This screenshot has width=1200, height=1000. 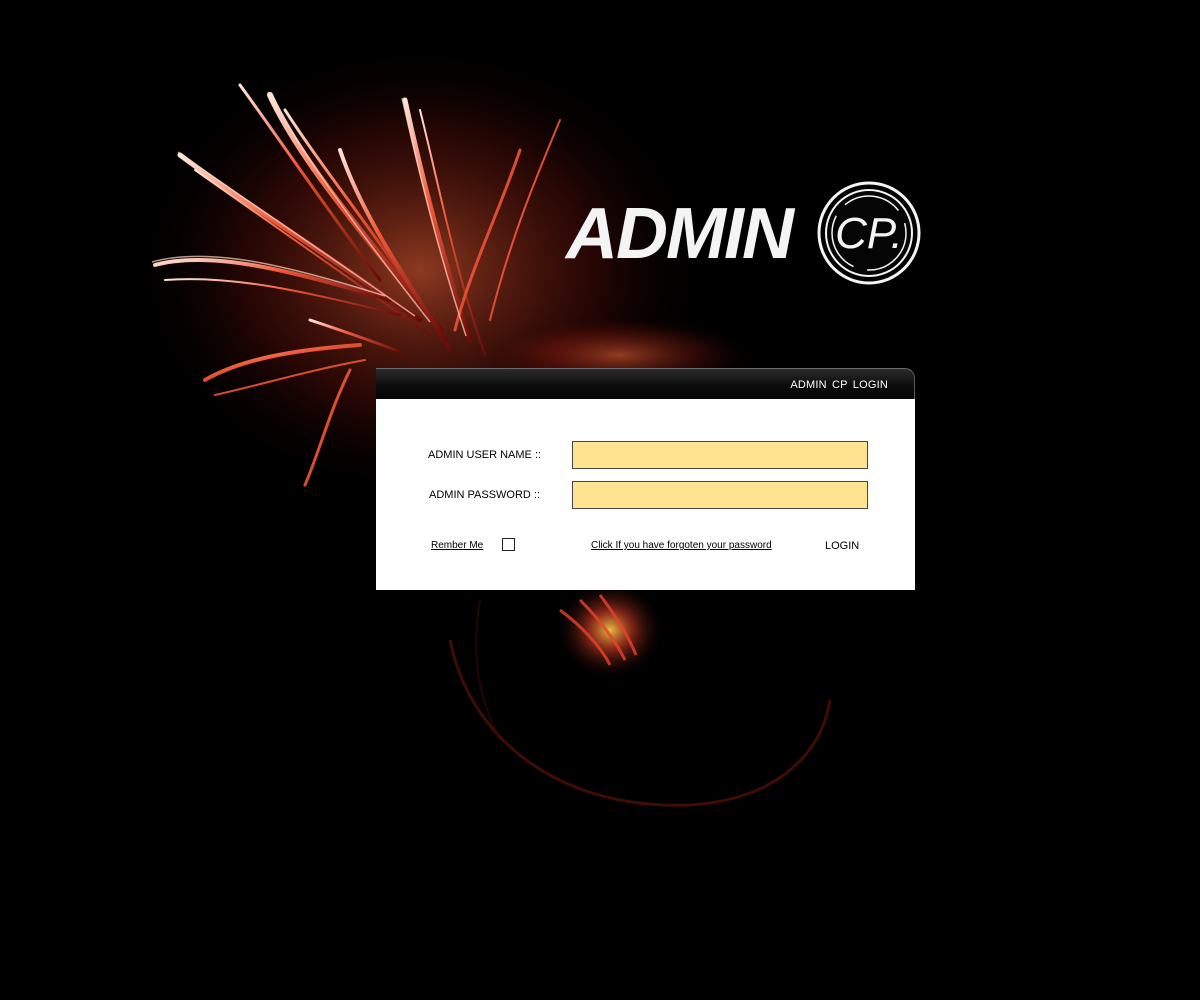 What do you see at coordinates (645, 383) in the screenshot?
I see `panel-header: ADMIN CP LOGIN` at bounding box center [645, 383].